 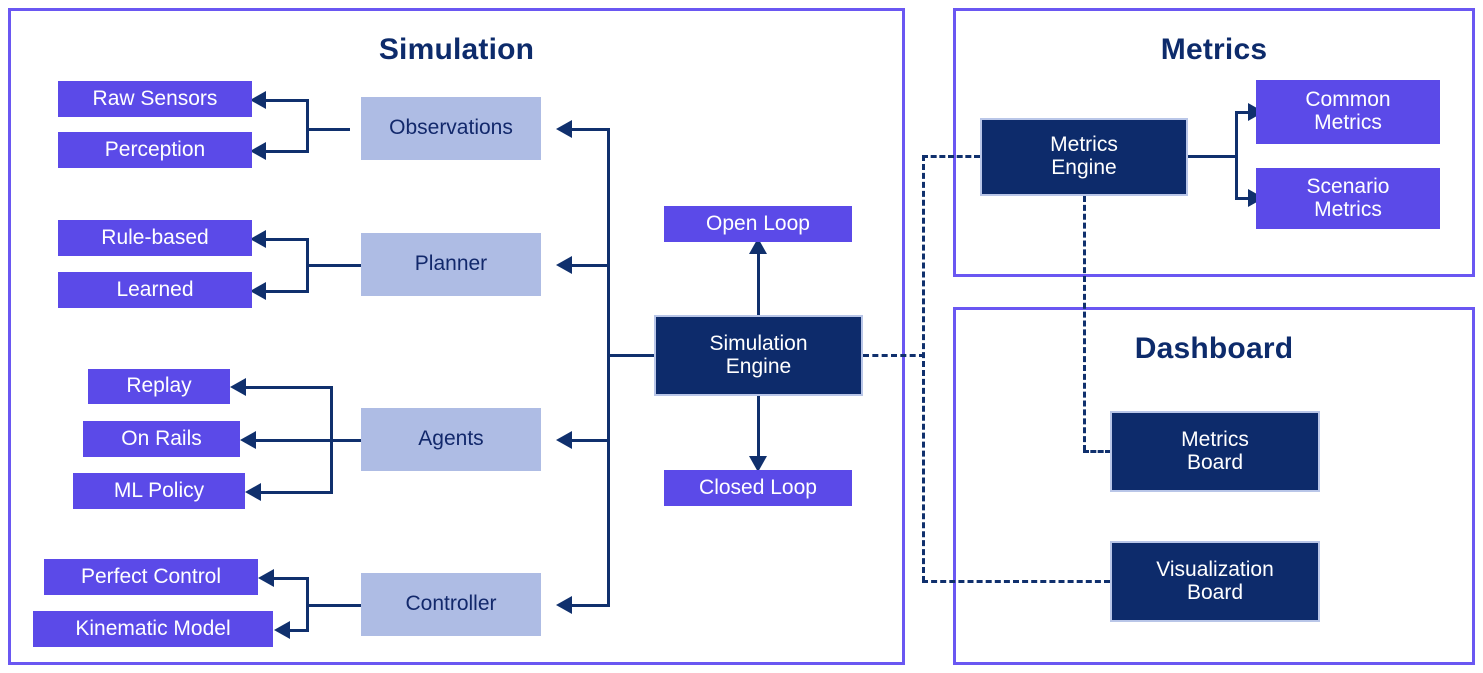 I want to click on observations-to-rawsensors-line, so click(x=286, y=100).